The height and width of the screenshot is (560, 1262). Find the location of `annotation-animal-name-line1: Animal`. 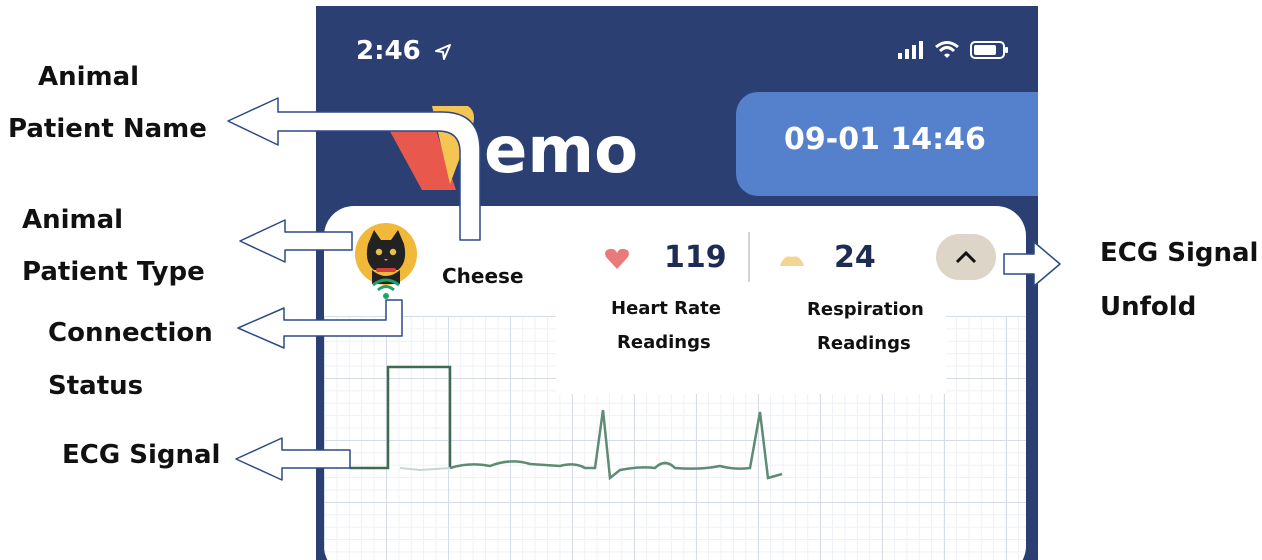

annotation-animal-name-line1: Animal is located at coordinates (89, 77).